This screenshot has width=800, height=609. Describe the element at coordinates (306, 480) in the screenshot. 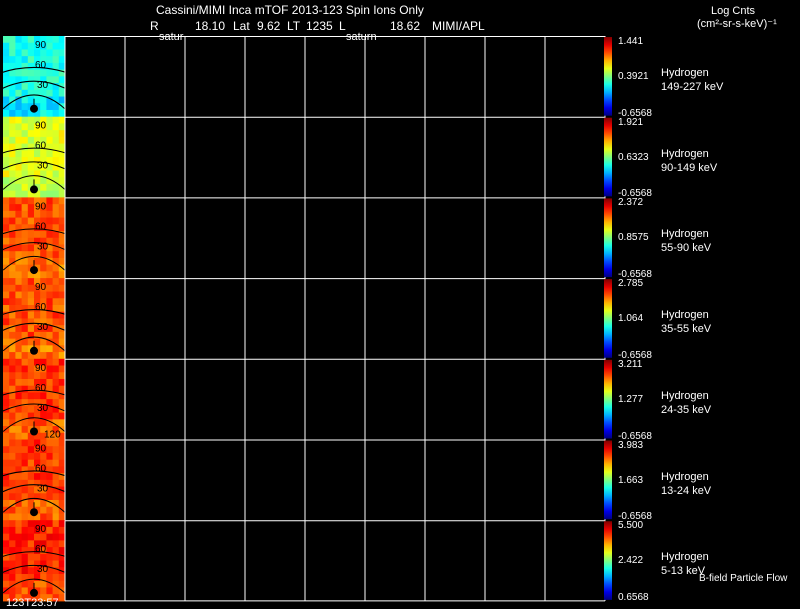

I see `panel-6: 90 60 30` at that location.